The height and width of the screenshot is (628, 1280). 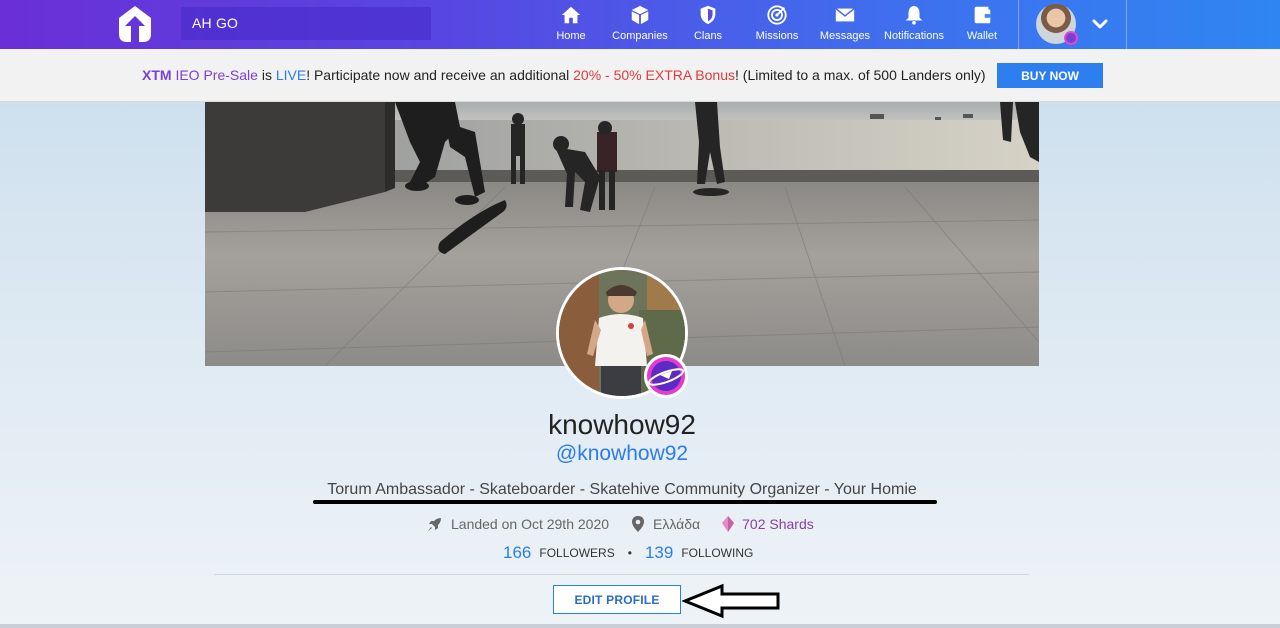 I want to click on follow-stats: 166 FOLLOWERS • 139 FOLLOWING, so click(x=628, y=553).